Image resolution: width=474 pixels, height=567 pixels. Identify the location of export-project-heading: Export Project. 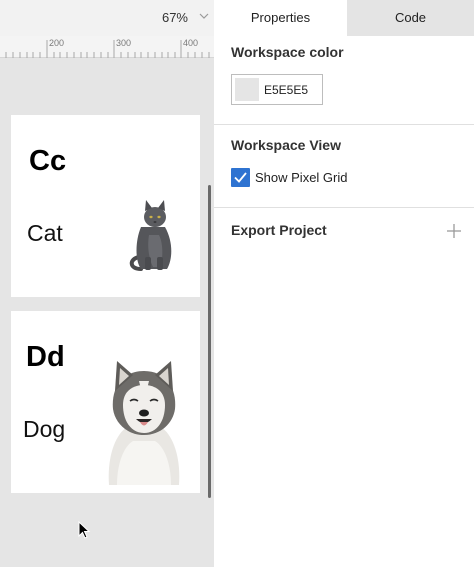
(279, 230).